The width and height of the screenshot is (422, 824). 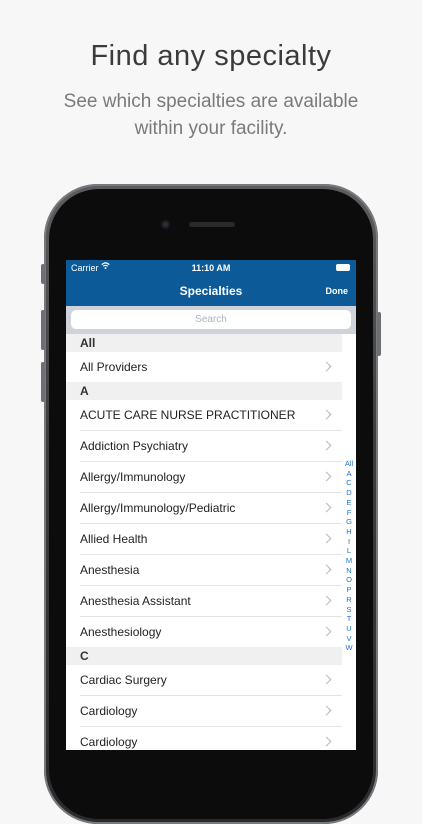 I want to click on list-item: Anesthesia Assistant, so click(x=211, y=601).